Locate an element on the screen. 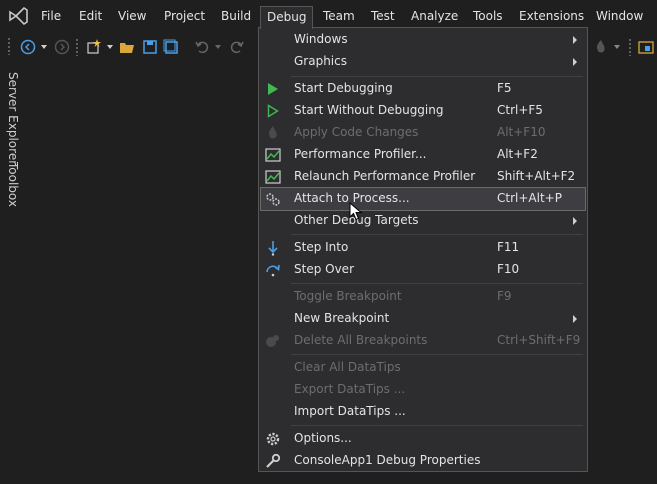 Image resolution: width=657 pixels, height=484 pixels. redo-icon is located at coordinates (237, 47).